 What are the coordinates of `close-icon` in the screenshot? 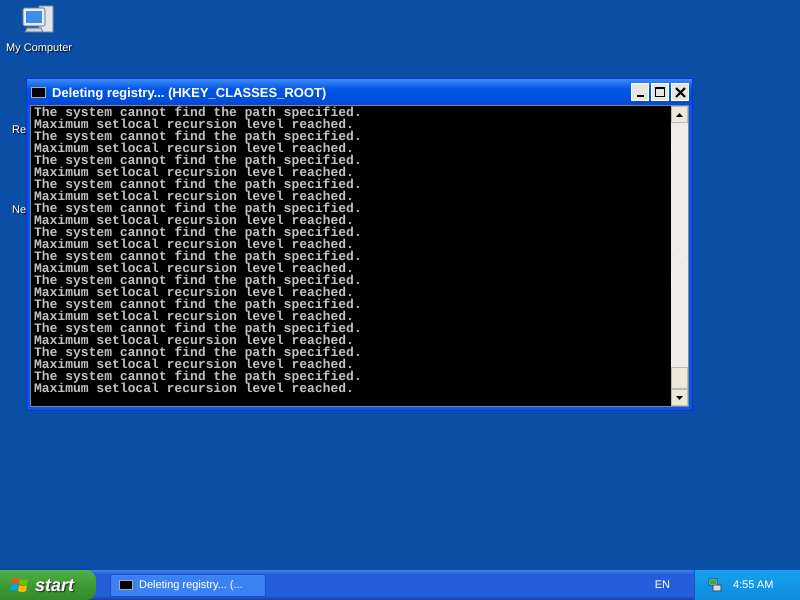 It's located at (680, 92).